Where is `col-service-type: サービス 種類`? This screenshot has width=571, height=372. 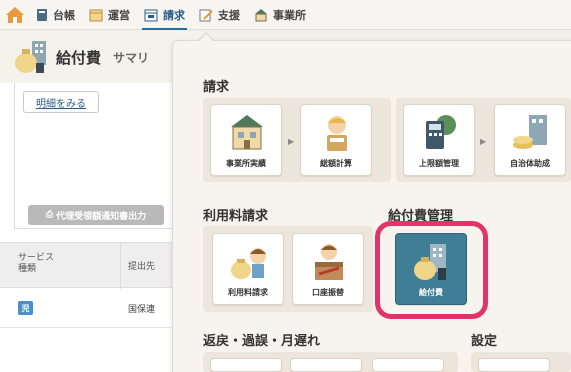
col-service-type: サービス 種類 is located at coordinates (36, 264).